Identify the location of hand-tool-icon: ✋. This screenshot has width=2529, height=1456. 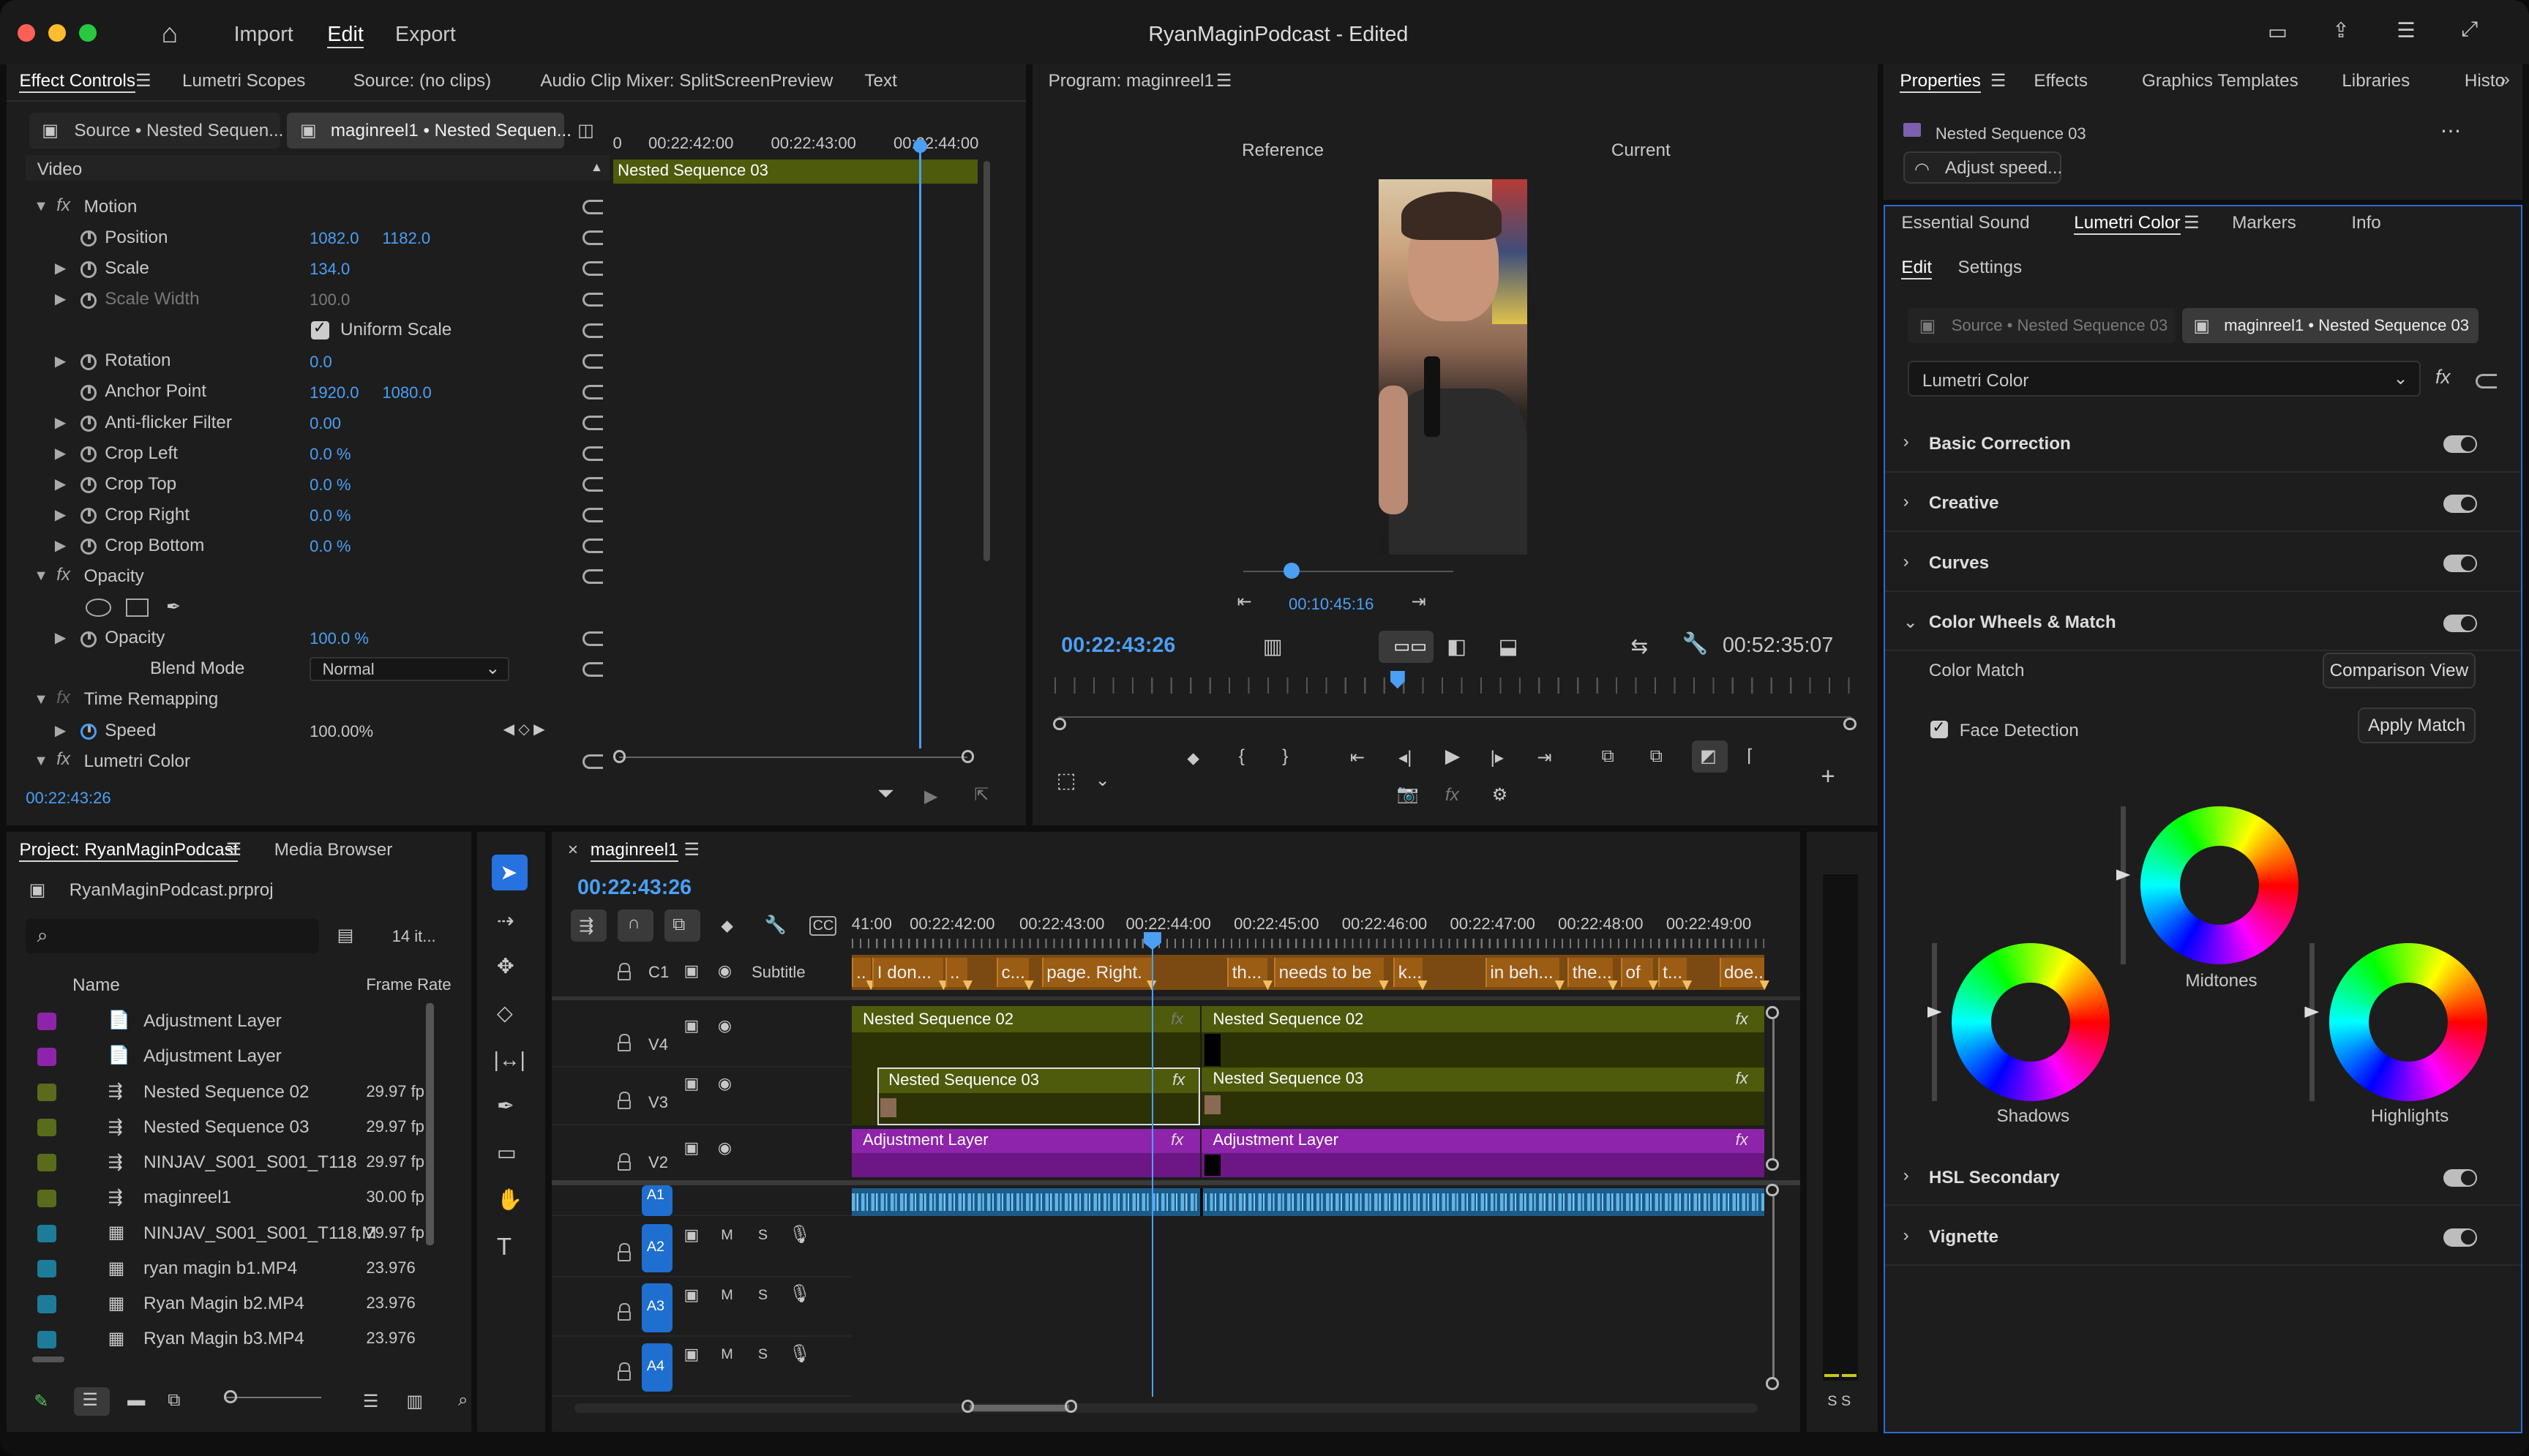
(510, 1199).